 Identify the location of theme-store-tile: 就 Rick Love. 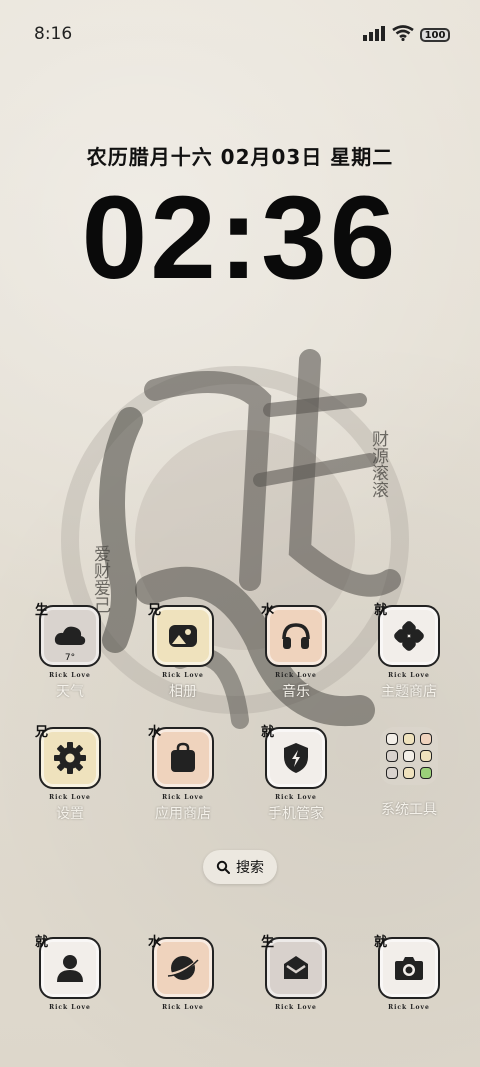
(407, 641).